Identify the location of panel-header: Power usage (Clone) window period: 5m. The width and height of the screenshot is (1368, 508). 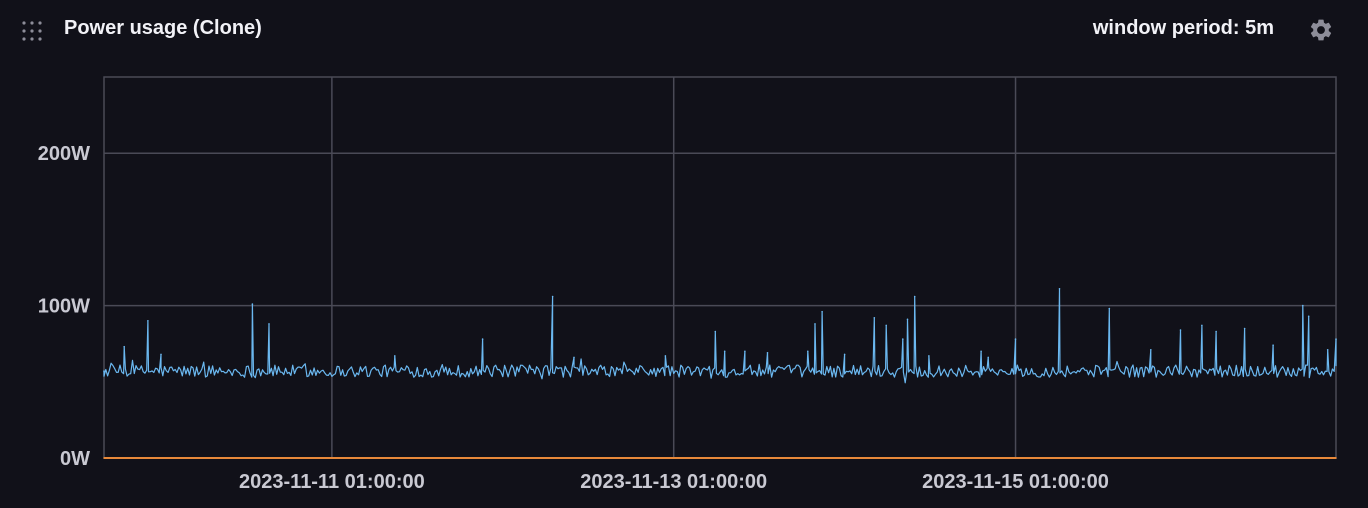
(684, 30).